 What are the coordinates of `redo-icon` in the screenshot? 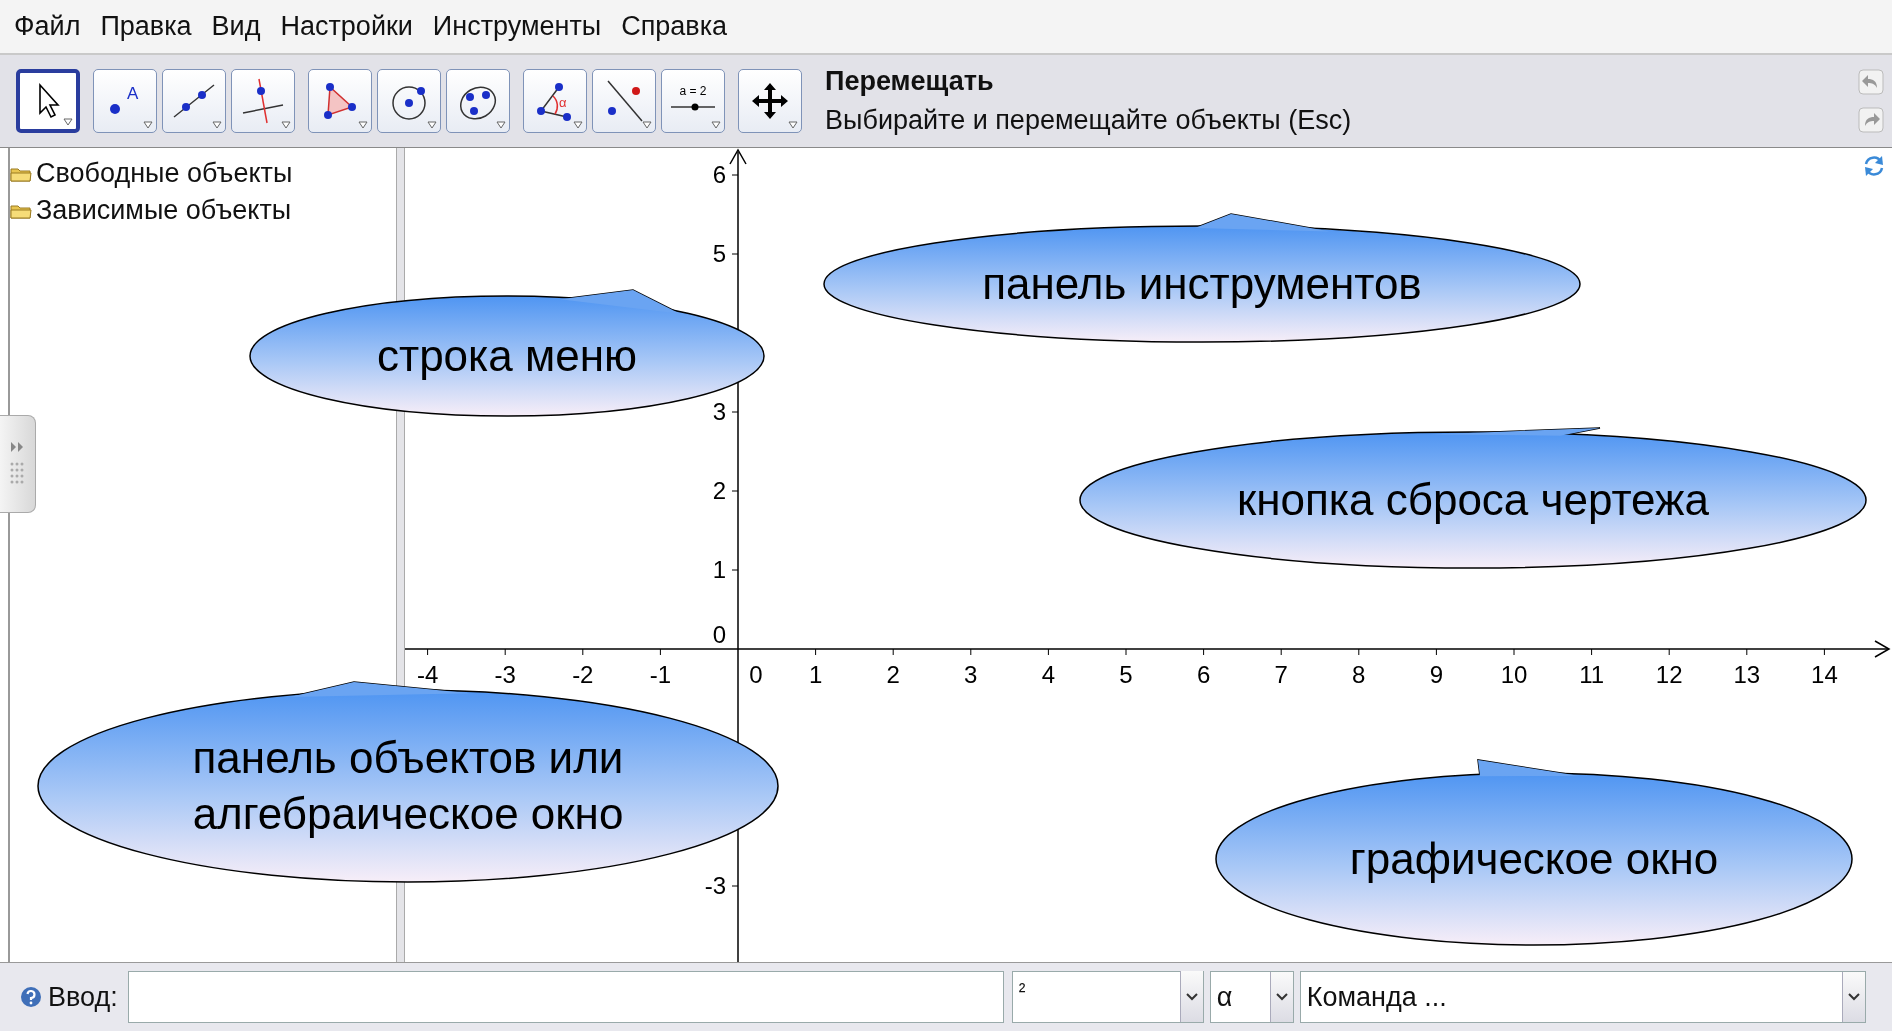 It's located at (1871, 120).